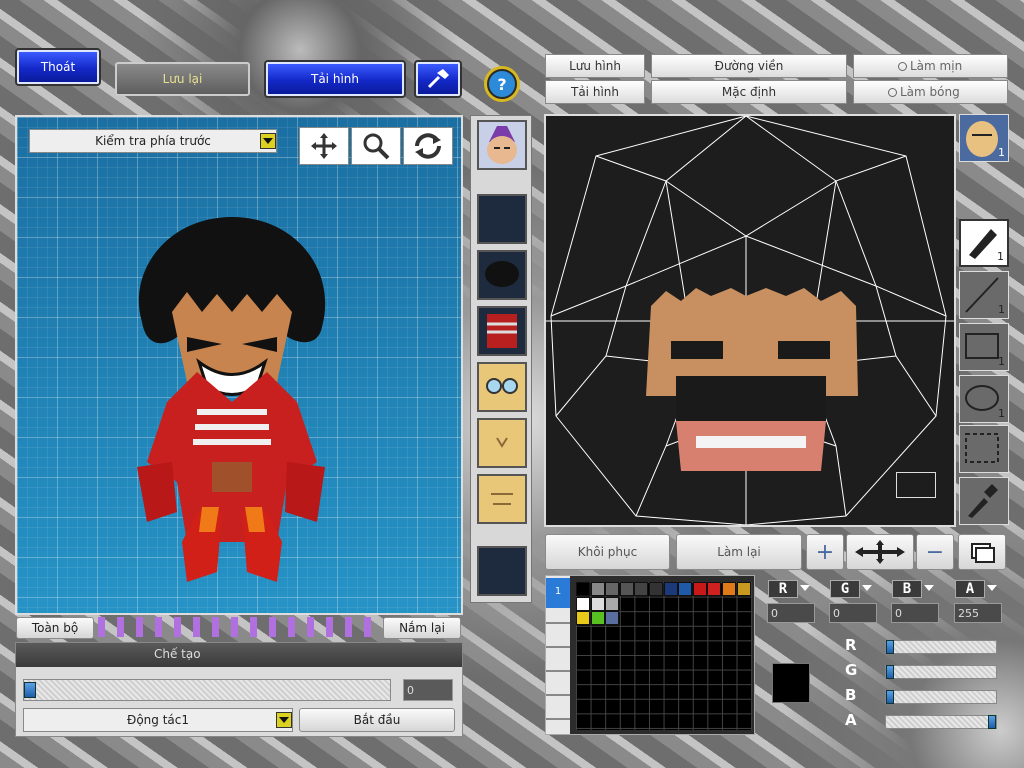  Describe the element at coordinates (438, 79) in the screenshot. I see `hammer-button` at that location.